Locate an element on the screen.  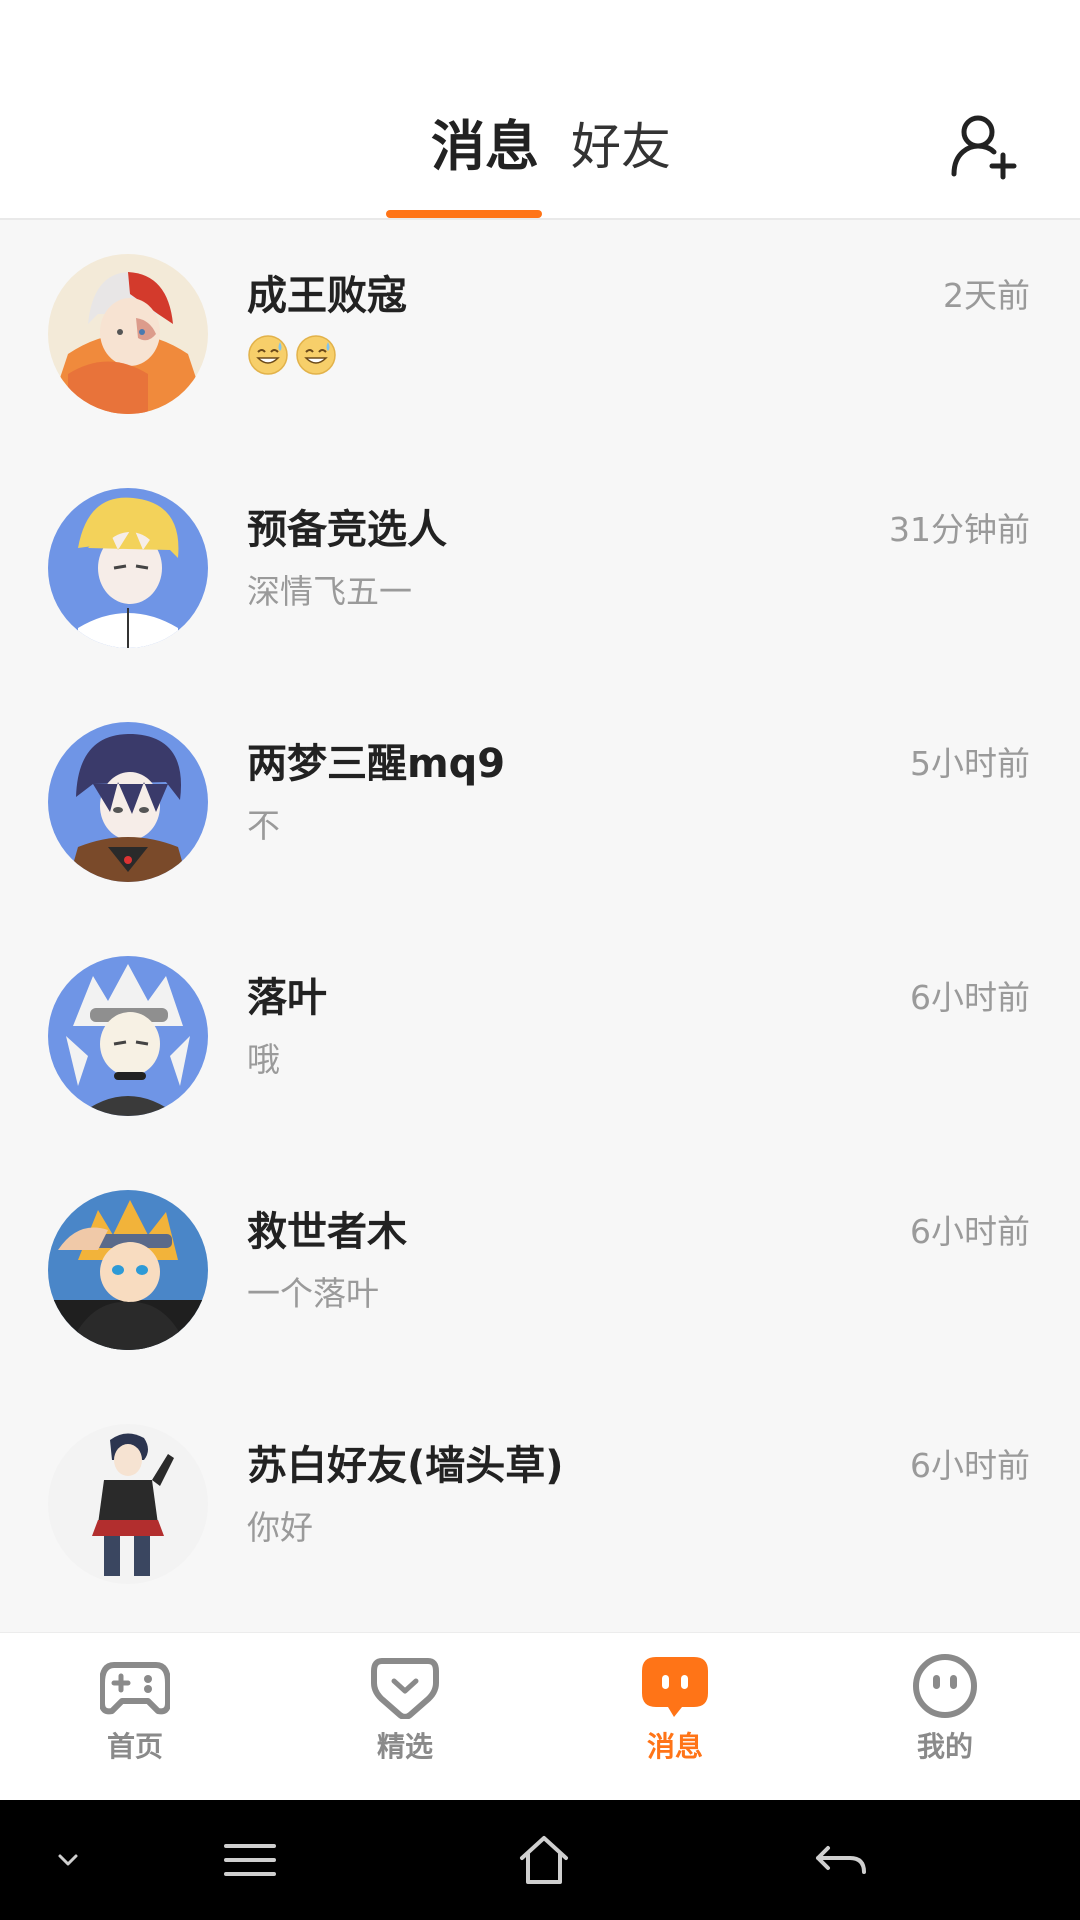
contact-name: 苏白好友(墙头草) is located at coordinates (405, 1466).